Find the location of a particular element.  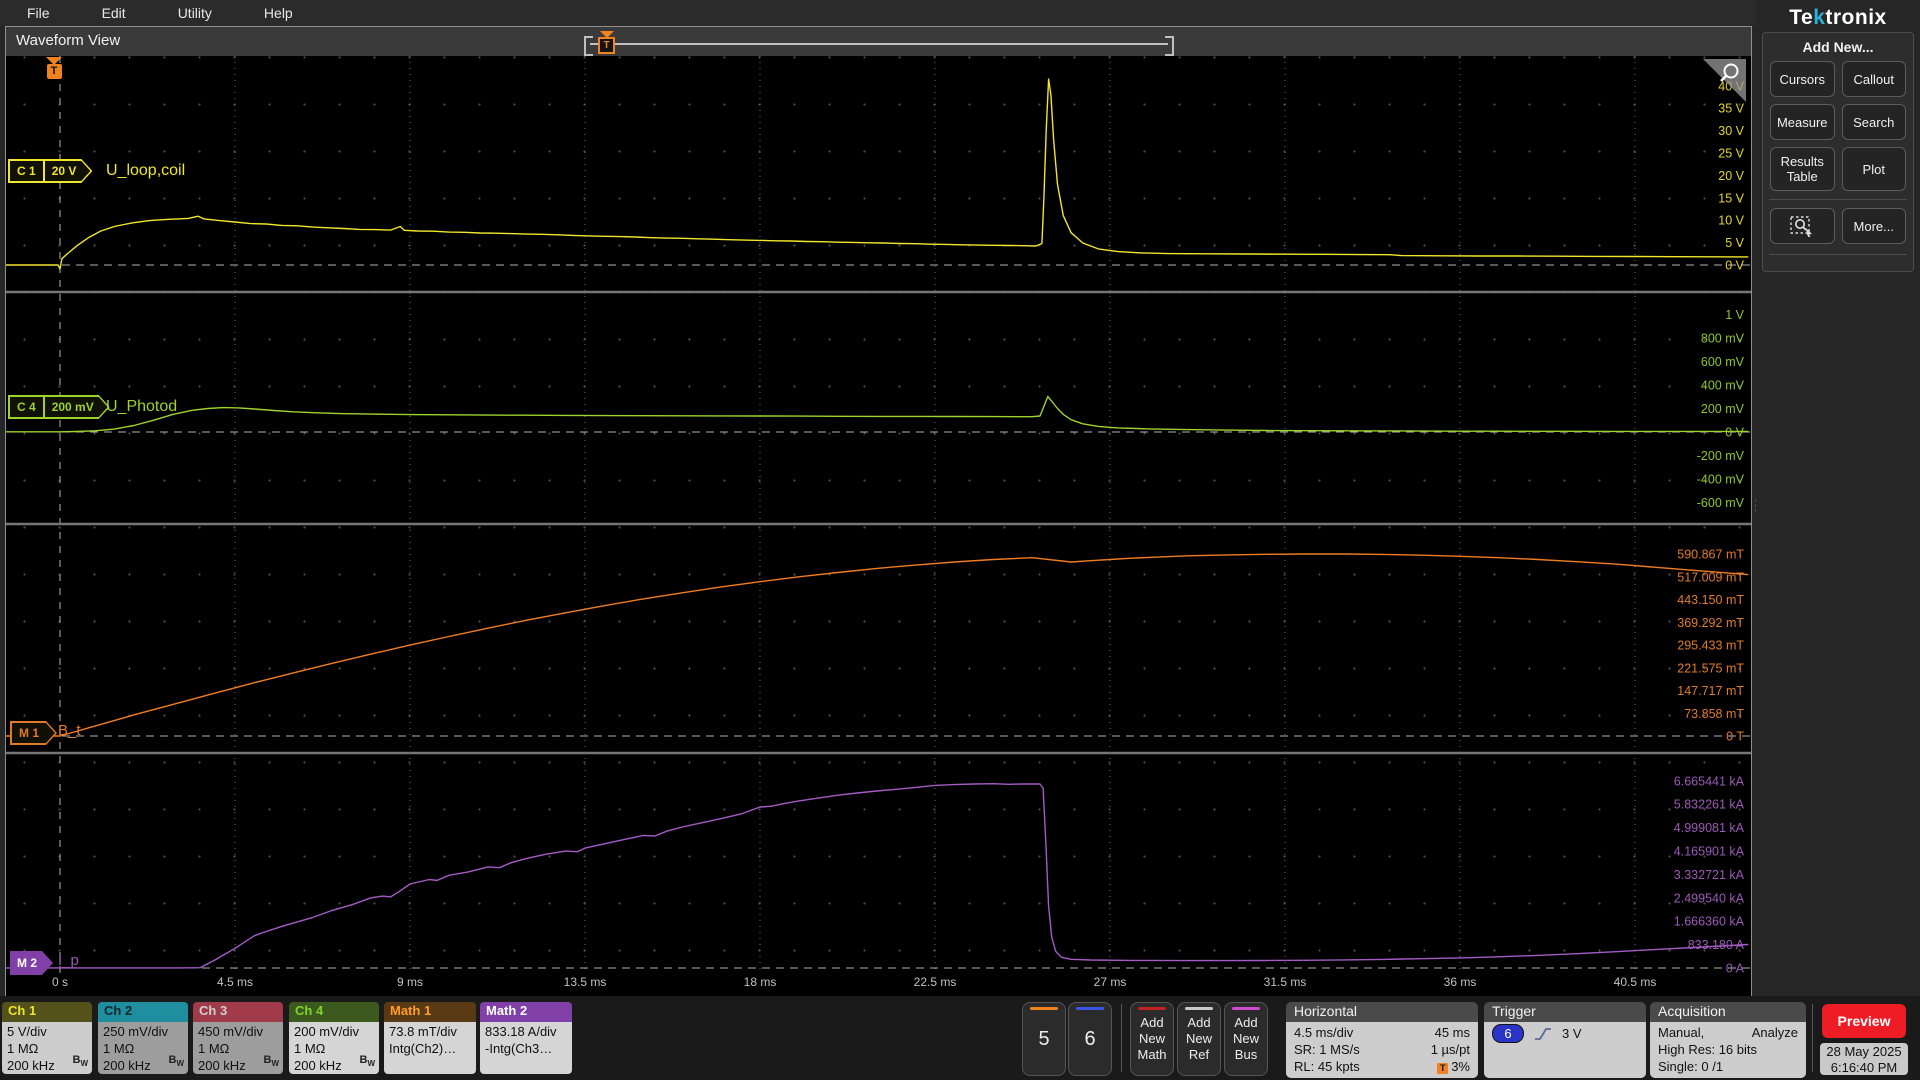

y-axis-label-math1: 295.433 mT is located at coordinates (1710, 646).